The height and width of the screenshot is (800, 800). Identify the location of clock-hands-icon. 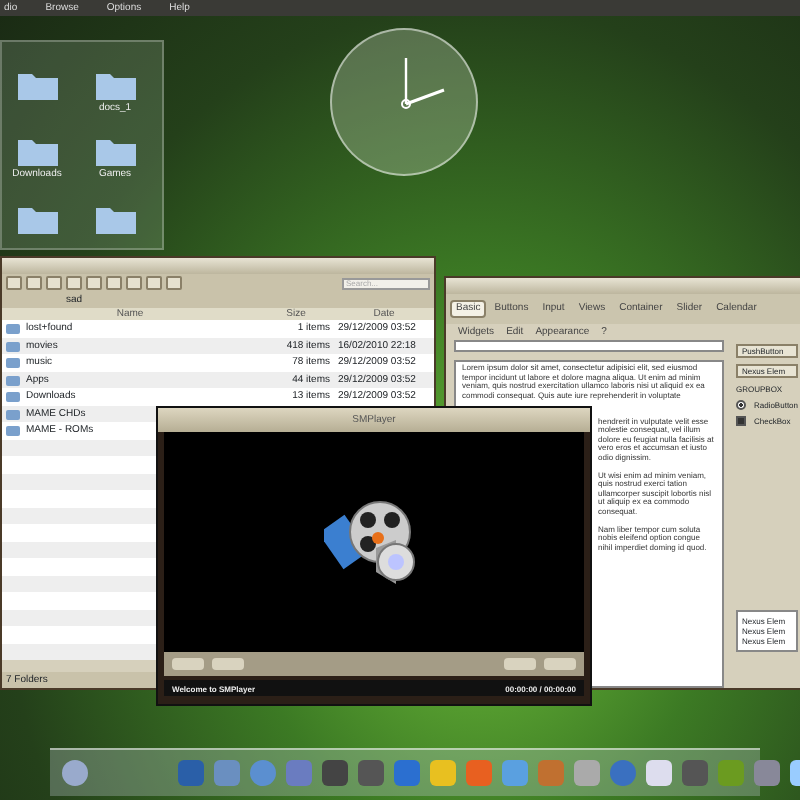
(423, 82).